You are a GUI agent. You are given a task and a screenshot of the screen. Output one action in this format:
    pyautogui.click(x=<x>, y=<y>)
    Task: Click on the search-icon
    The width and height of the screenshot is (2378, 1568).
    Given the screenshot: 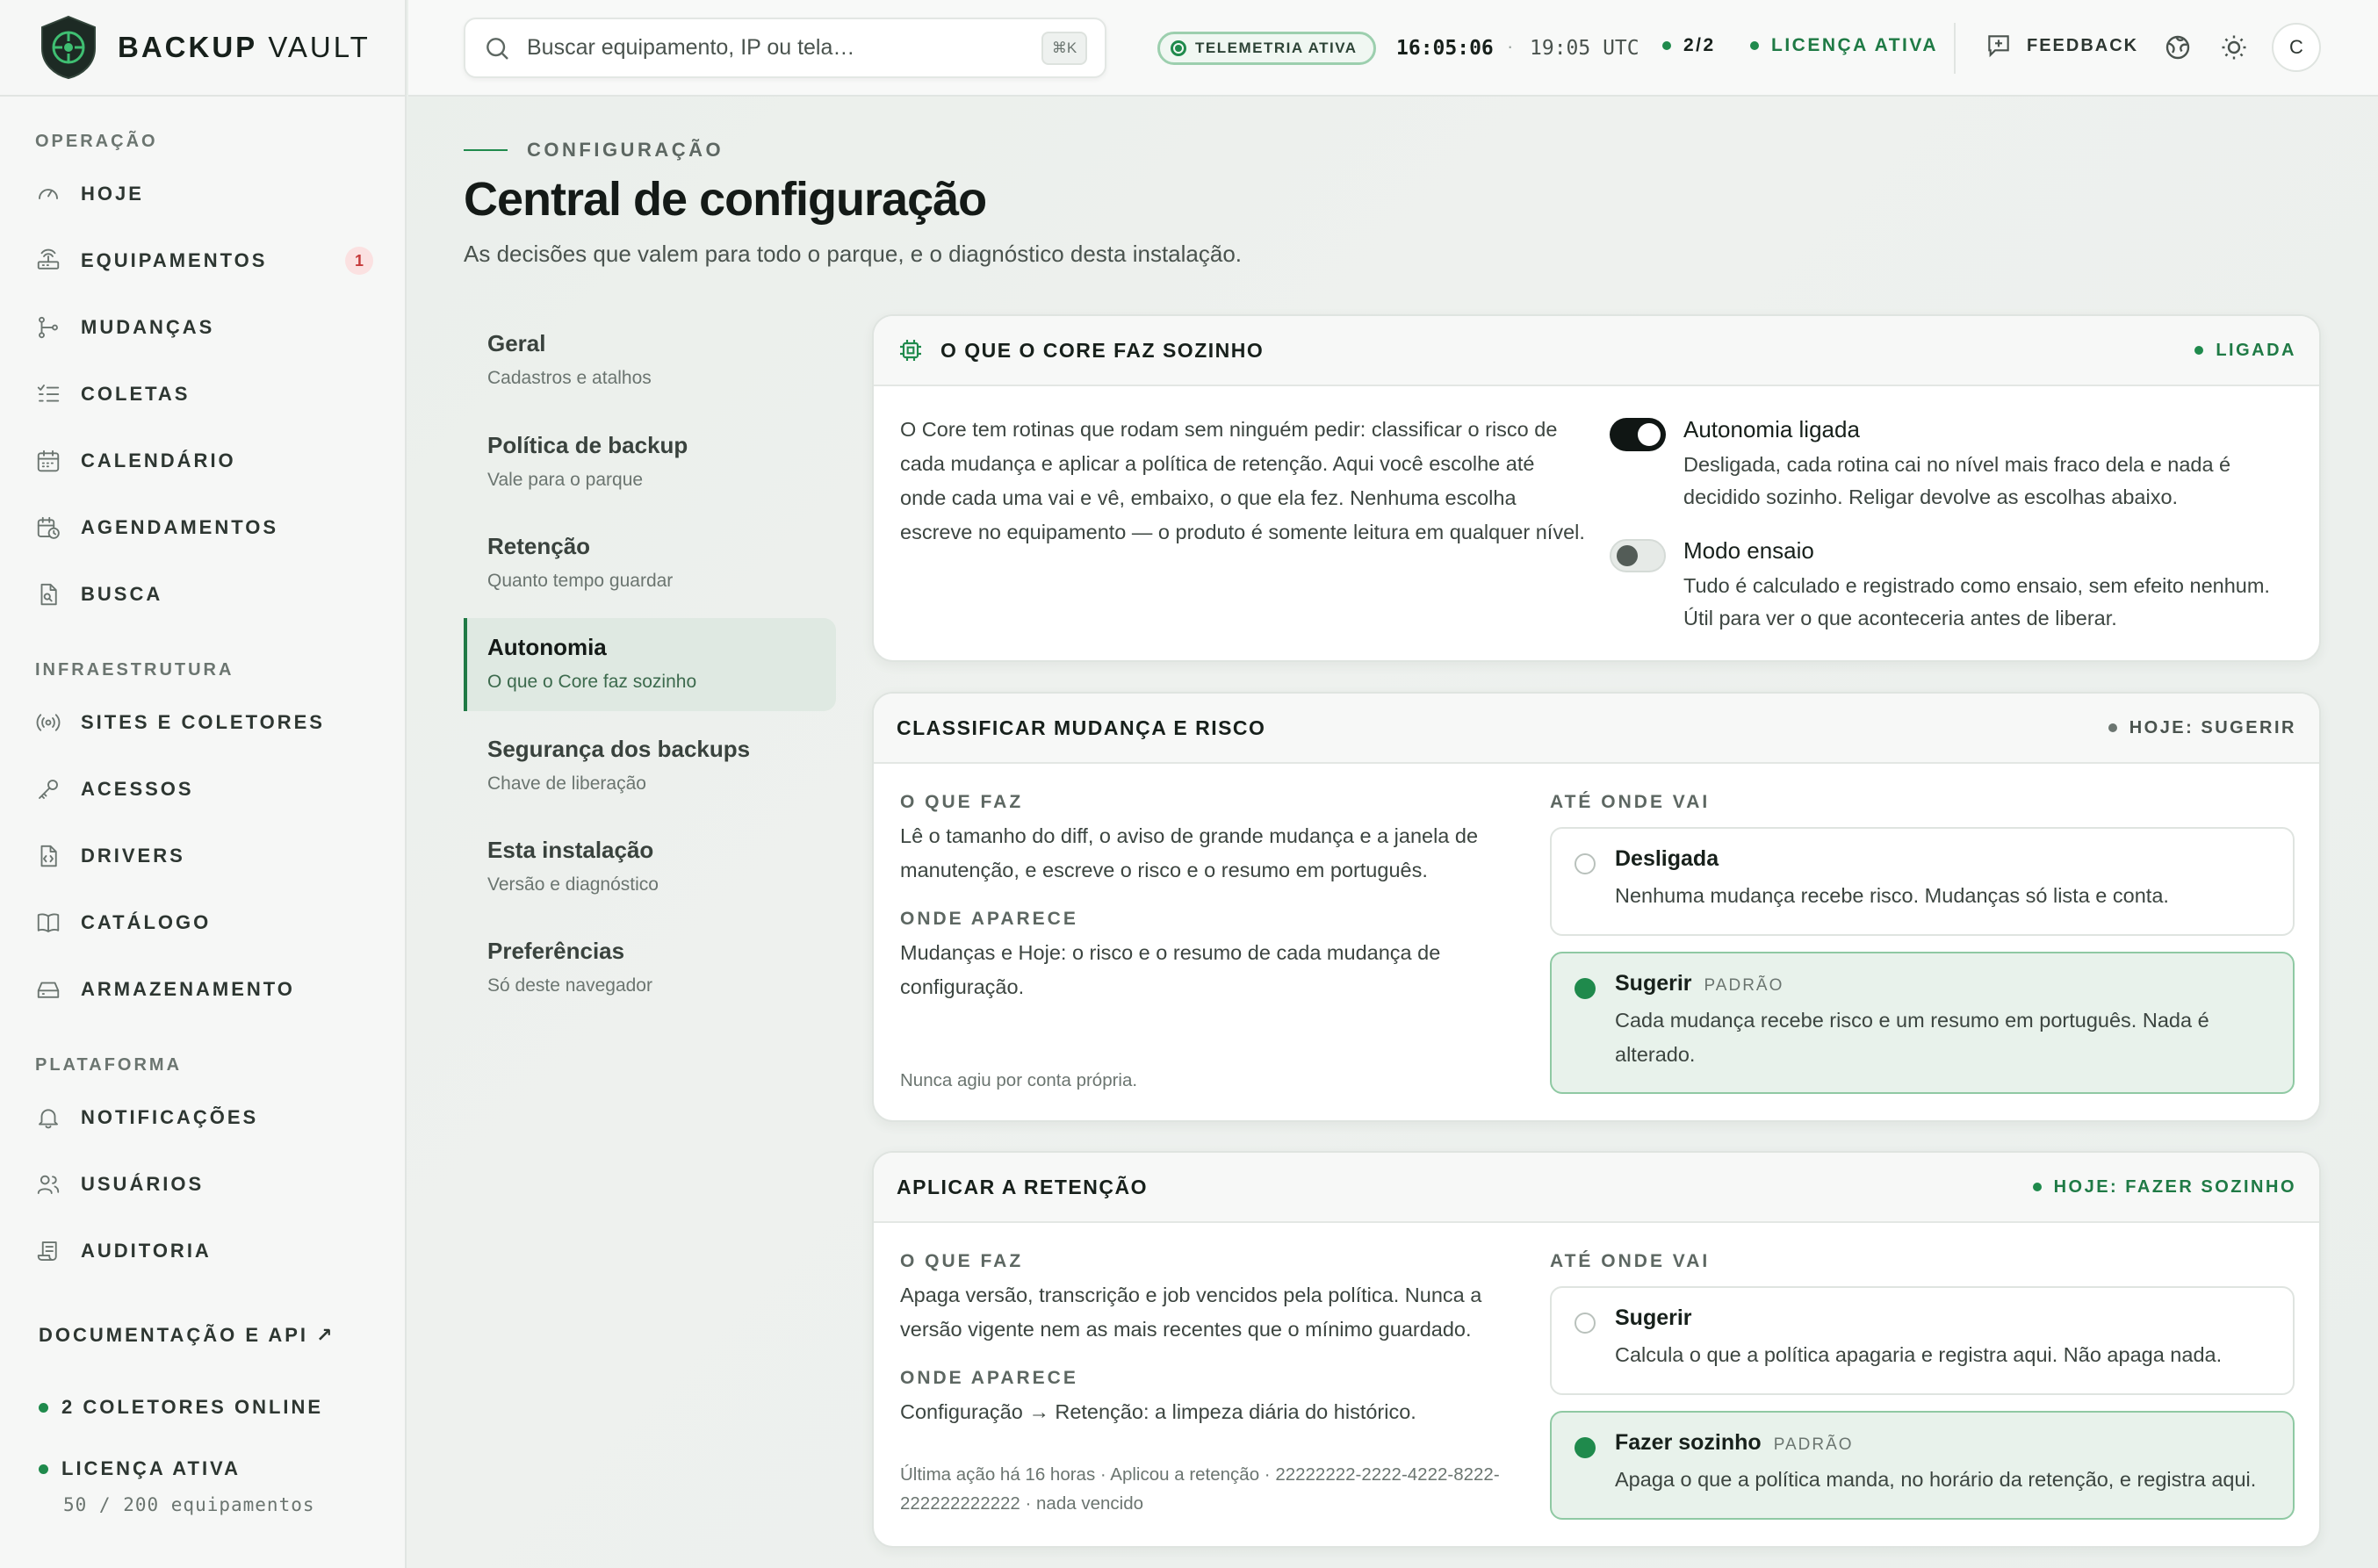 What is the action you would take?
    pyautogui.click(x=497, y=48)
    